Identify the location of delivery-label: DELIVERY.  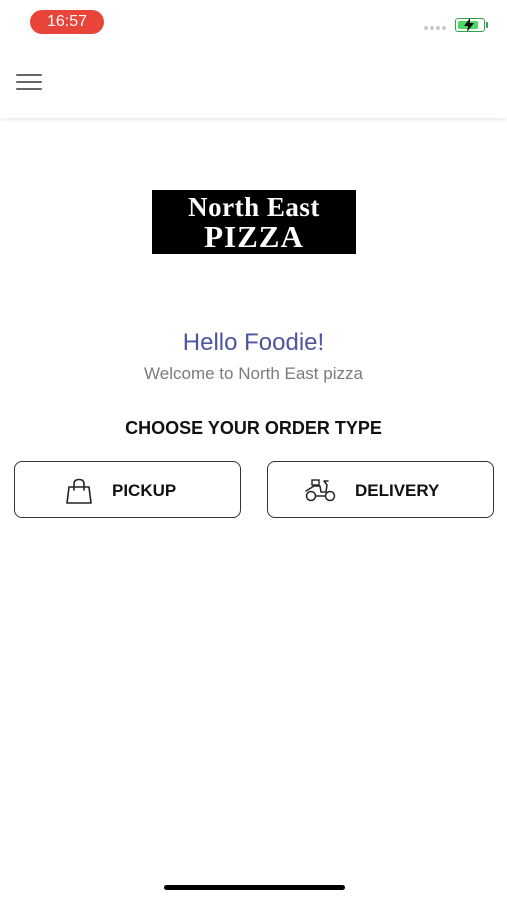
(397, 490).